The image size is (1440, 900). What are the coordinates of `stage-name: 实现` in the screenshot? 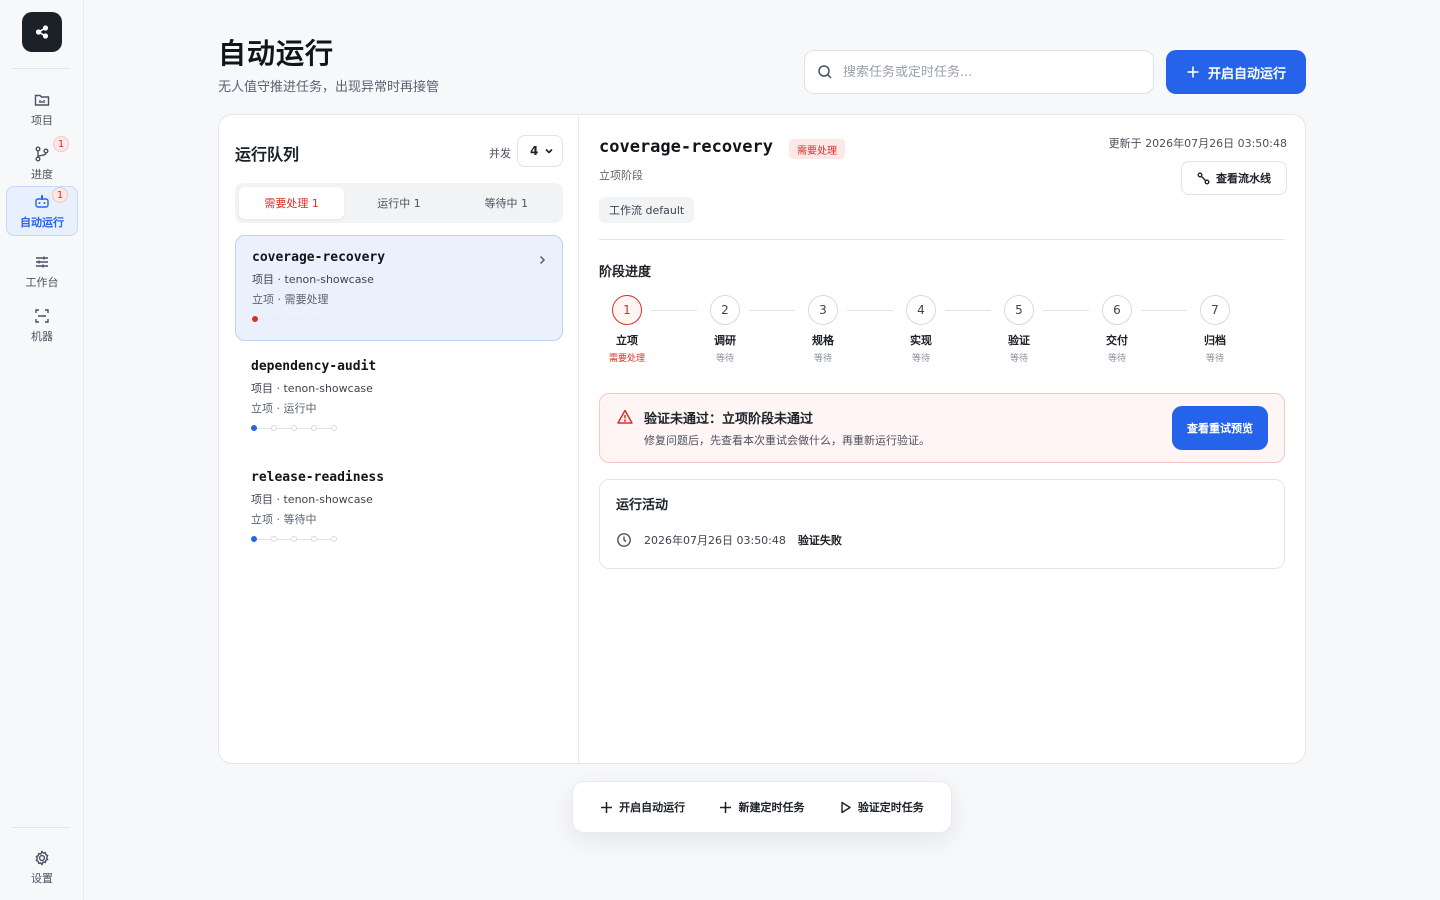 It's located at (921, 340).